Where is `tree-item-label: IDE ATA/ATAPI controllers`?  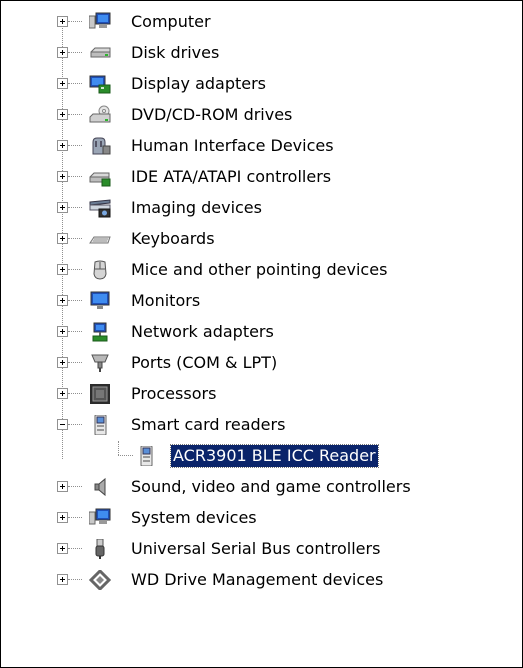
tree-item-label: IDE ATA/ATAPI controllers is located at coordinates (231, 176).